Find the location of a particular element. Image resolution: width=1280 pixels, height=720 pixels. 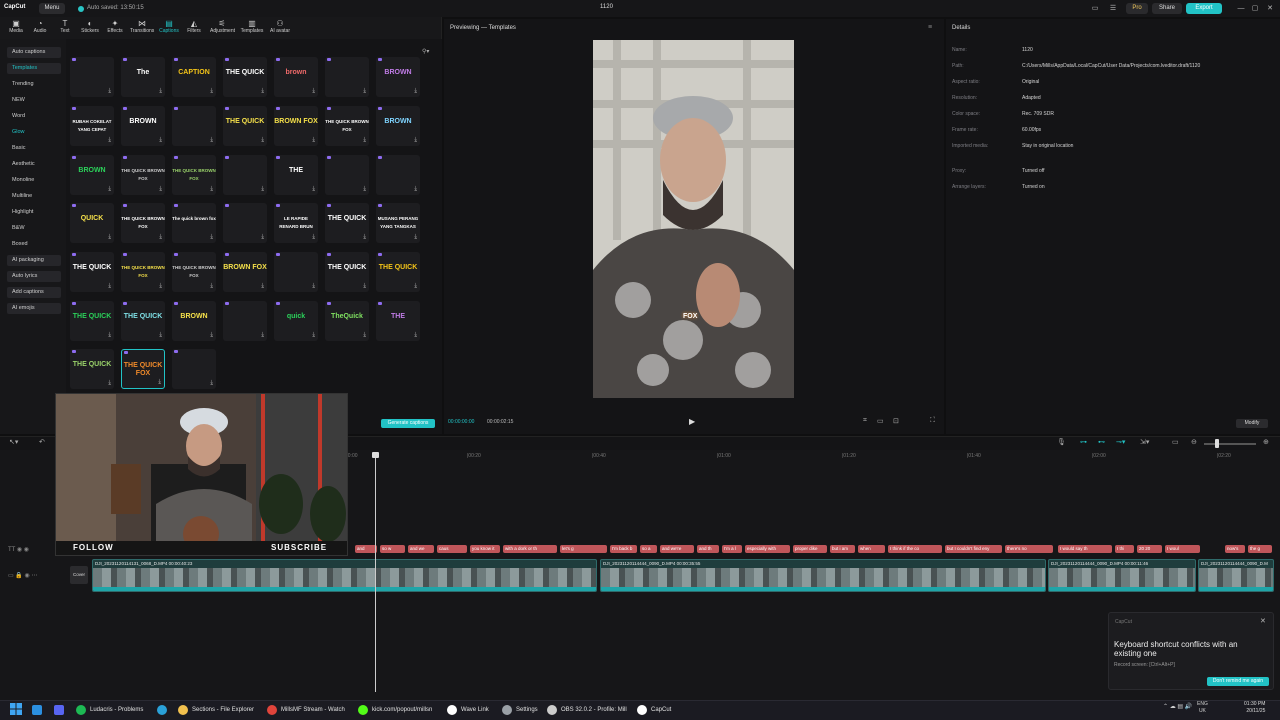

category-word: Word is located at coordinates (34, 116).